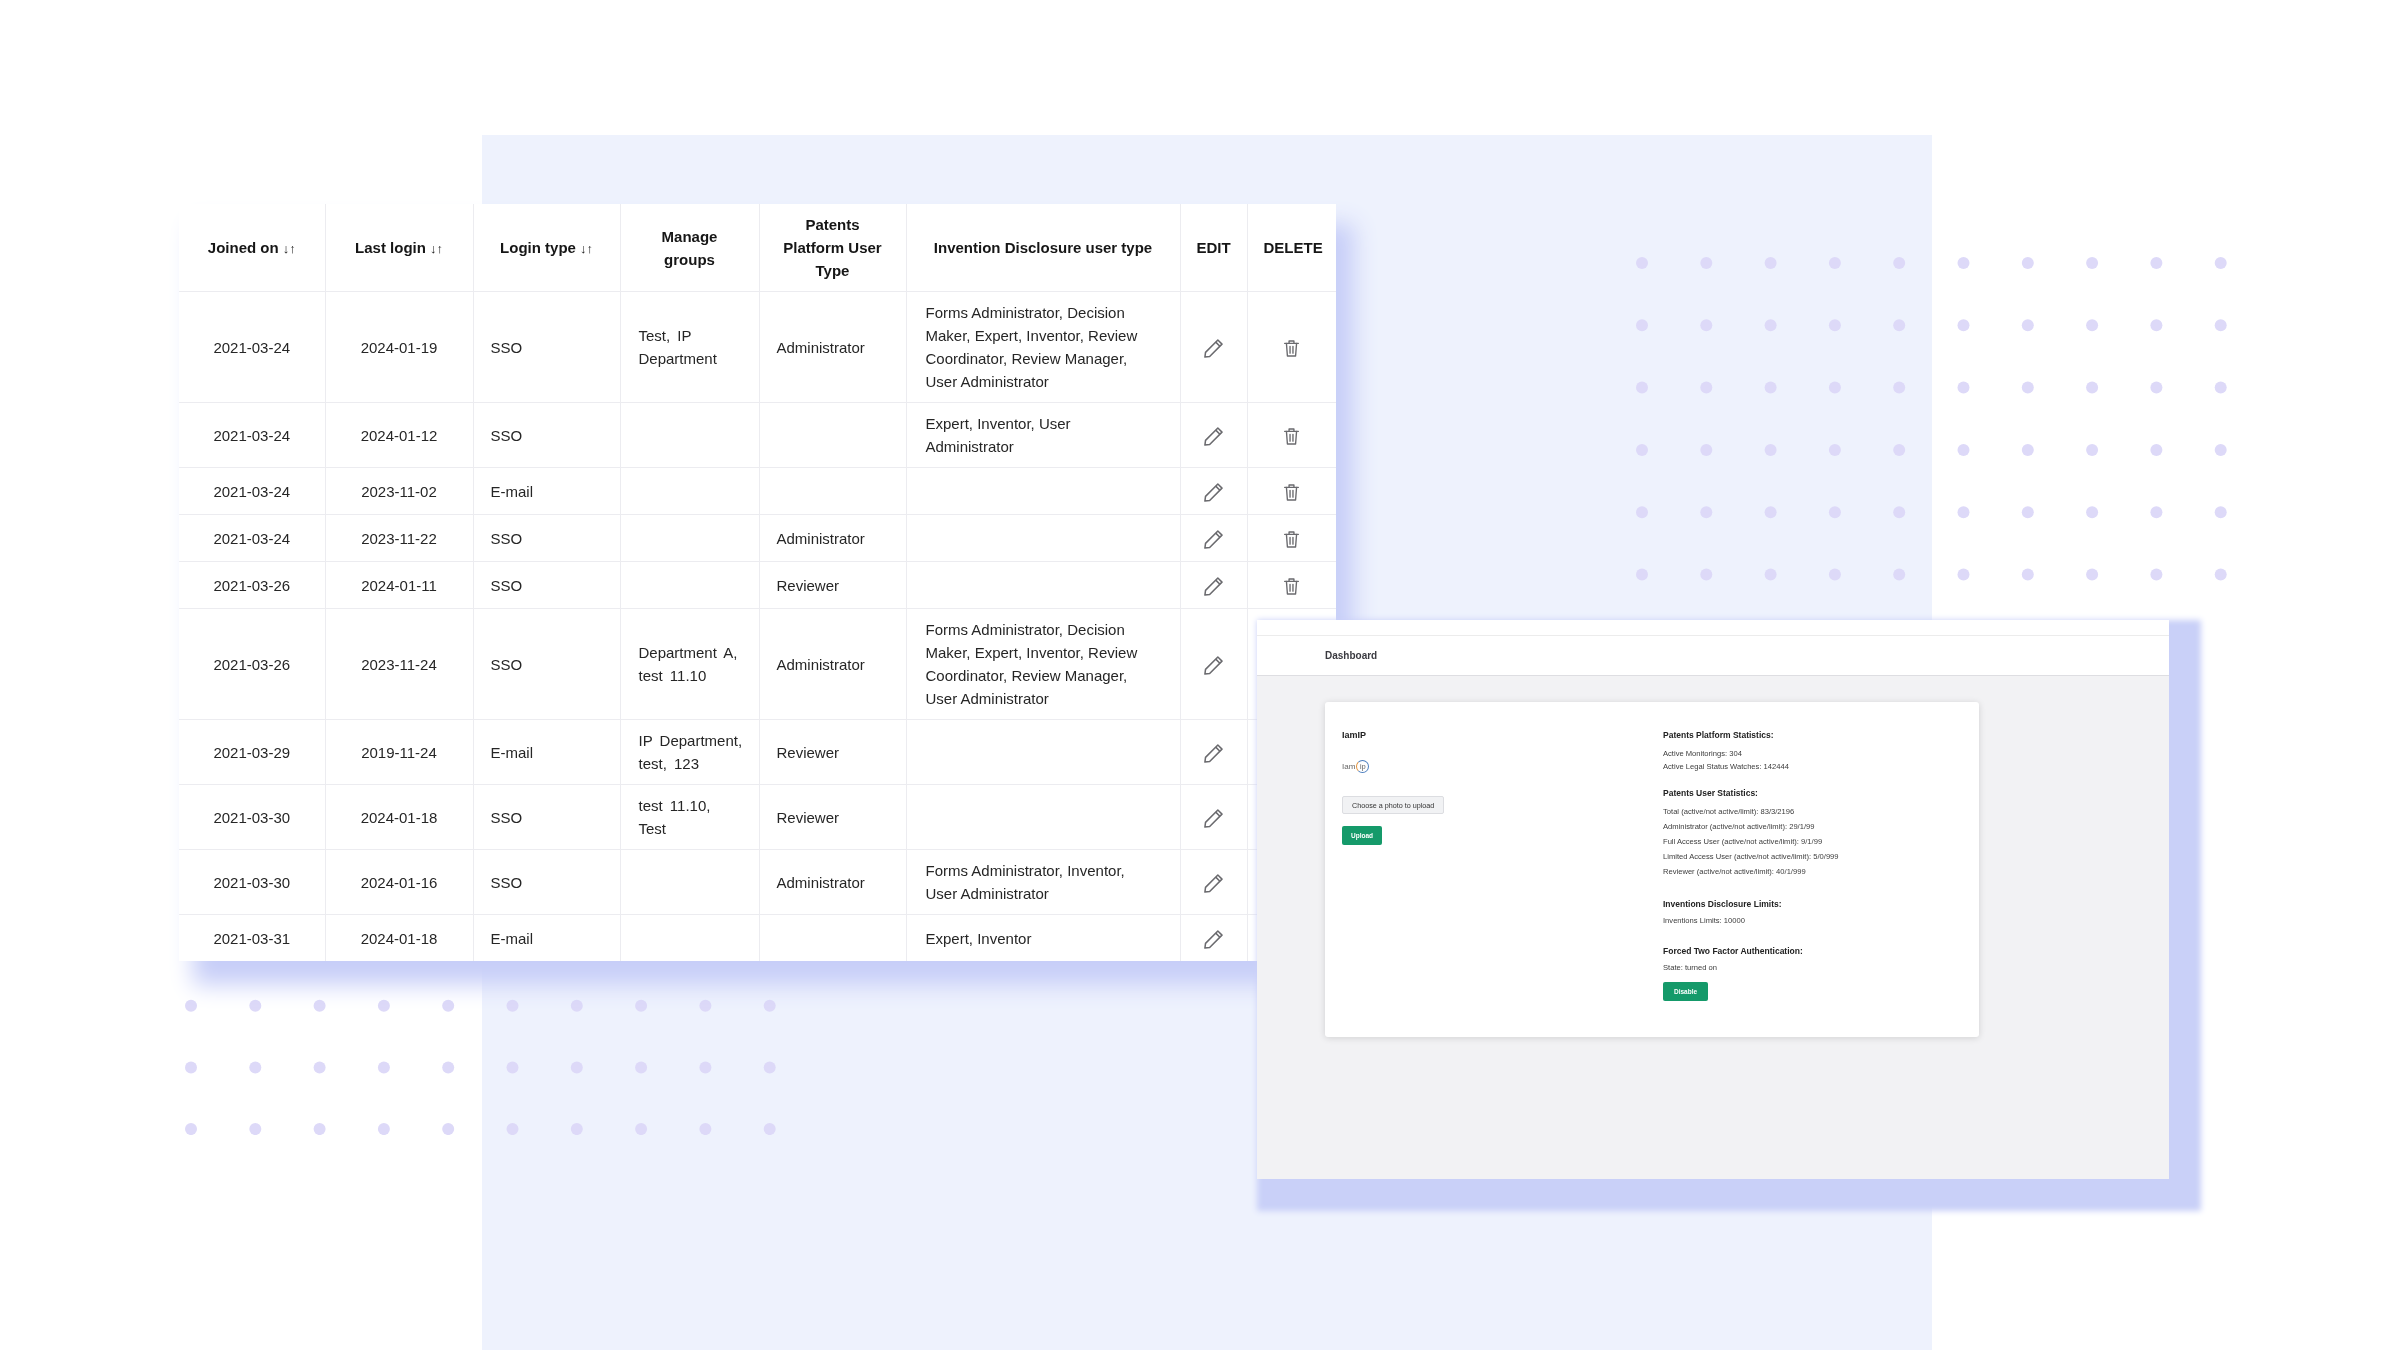 This screenshot has width=2400, height=1350. What do you see at coordinates (832, 247) in the screenshot?
I see `column-header: Patents Platform User Type` at bounding box center [832, 247].